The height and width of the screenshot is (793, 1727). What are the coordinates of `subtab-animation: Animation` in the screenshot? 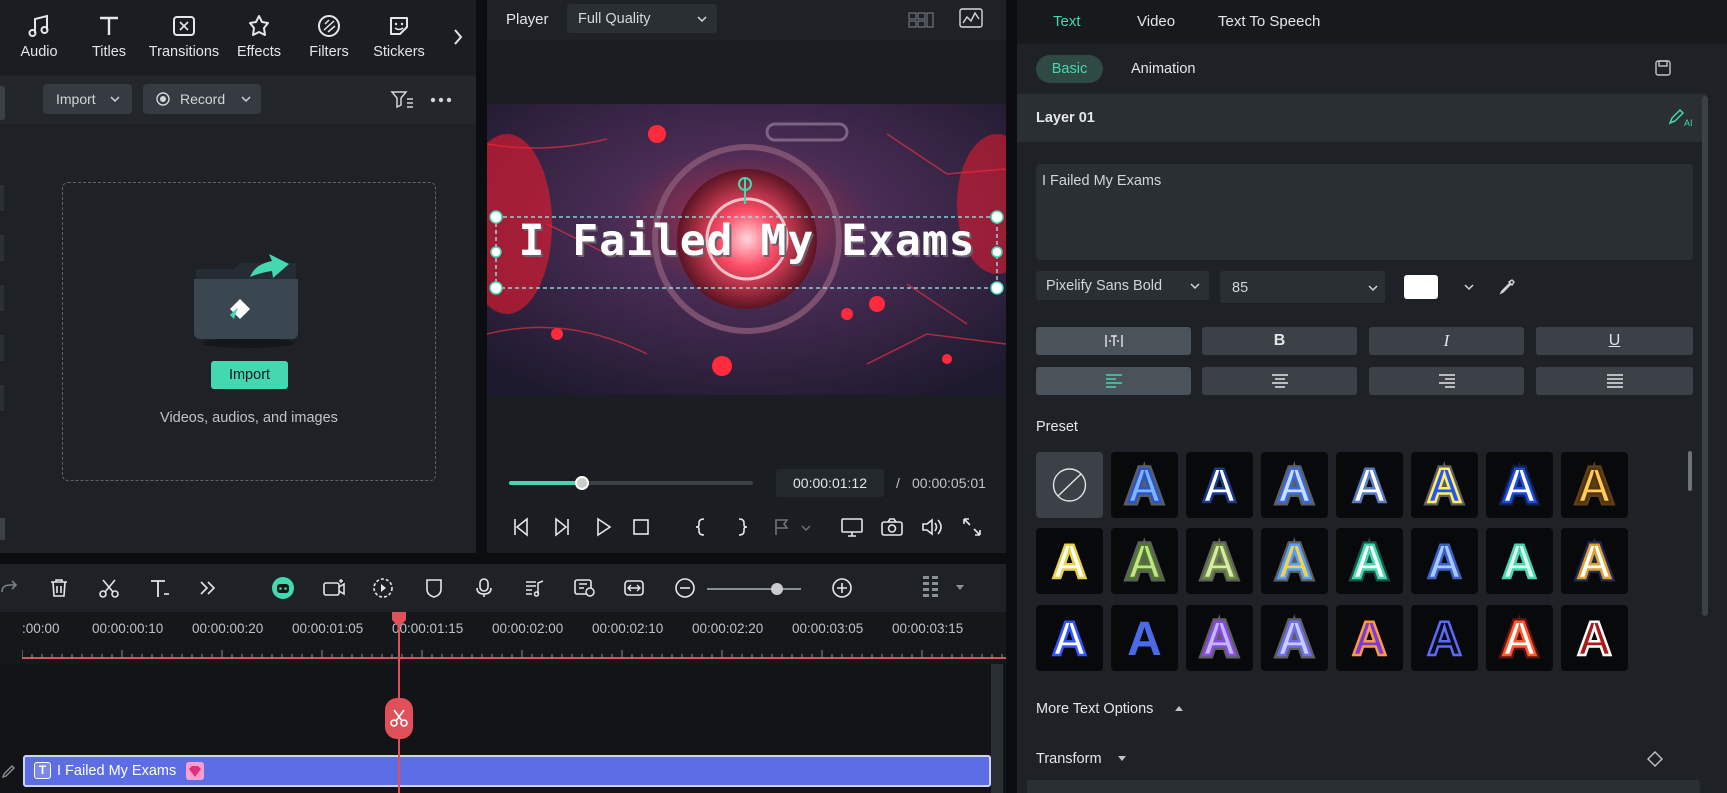 It's located at (1163, 69).